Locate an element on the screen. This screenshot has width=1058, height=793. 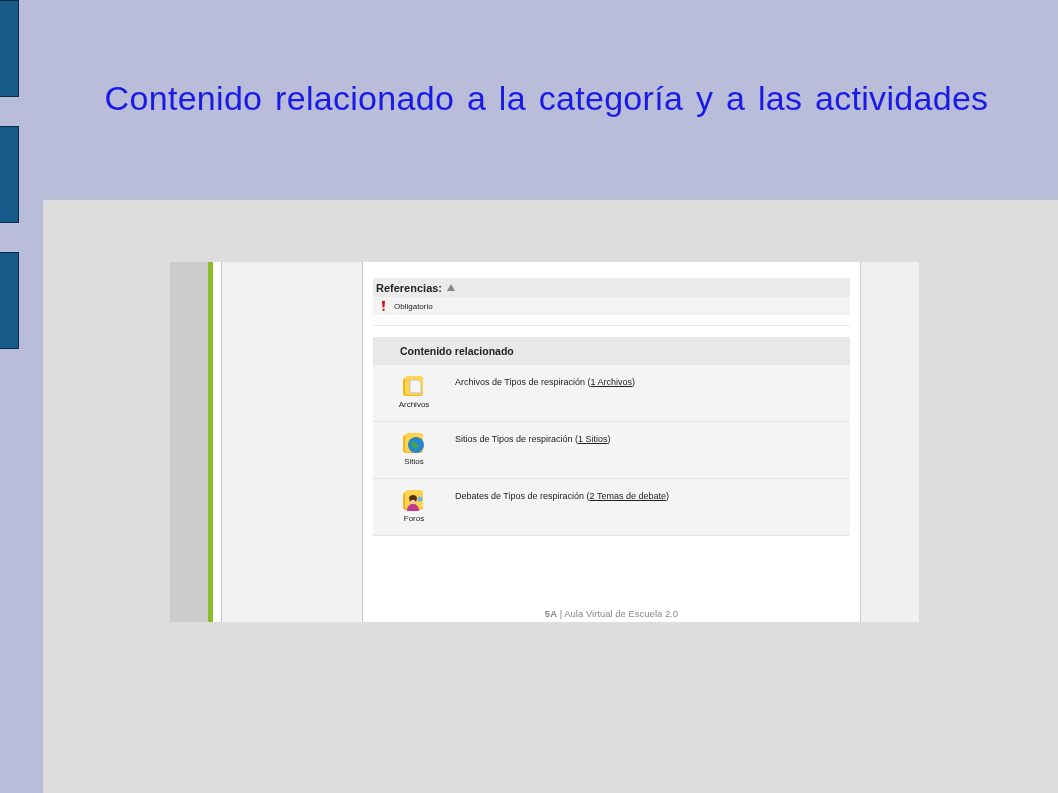
related-title: Contenido relacionado is located at coordinates (457, 351).